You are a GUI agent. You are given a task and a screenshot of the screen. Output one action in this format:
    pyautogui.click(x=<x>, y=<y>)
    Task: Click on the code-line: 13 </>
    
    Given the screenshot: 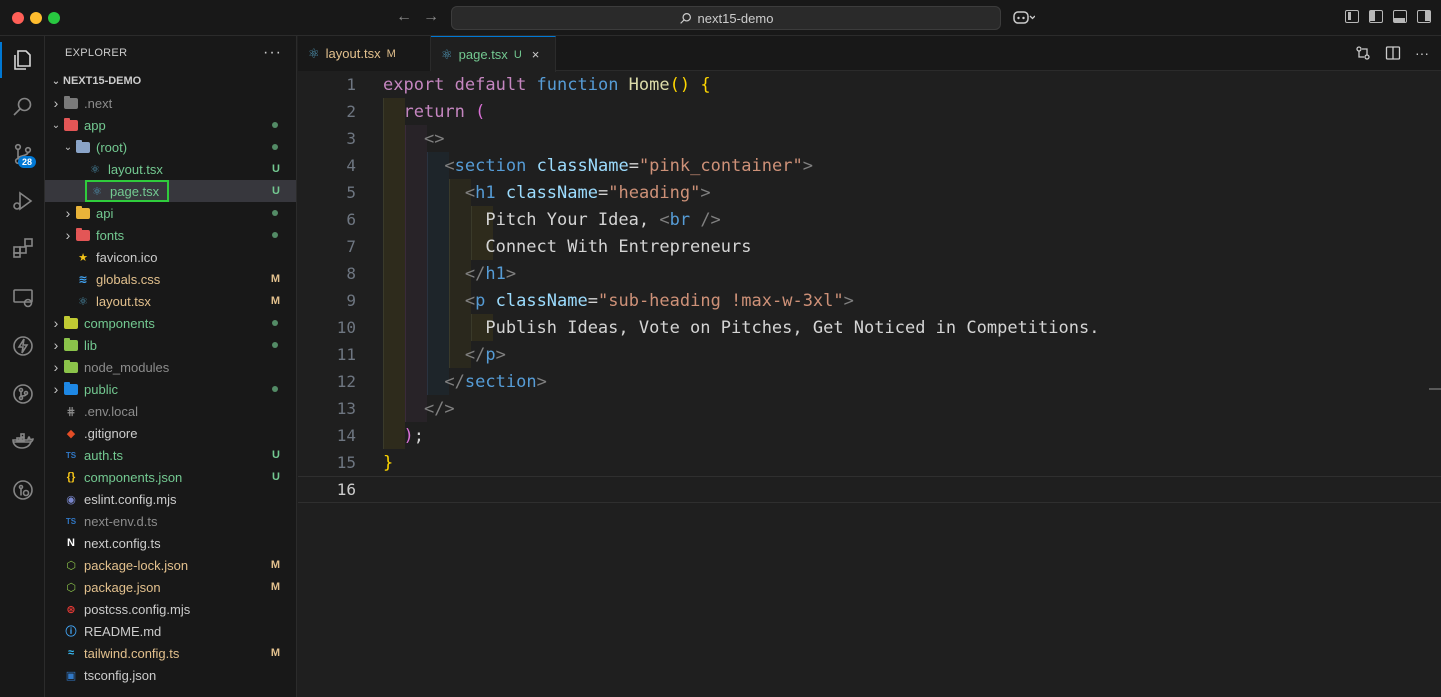 What is the action you would take?
    pyautogui.click(x=869, y=408)
    